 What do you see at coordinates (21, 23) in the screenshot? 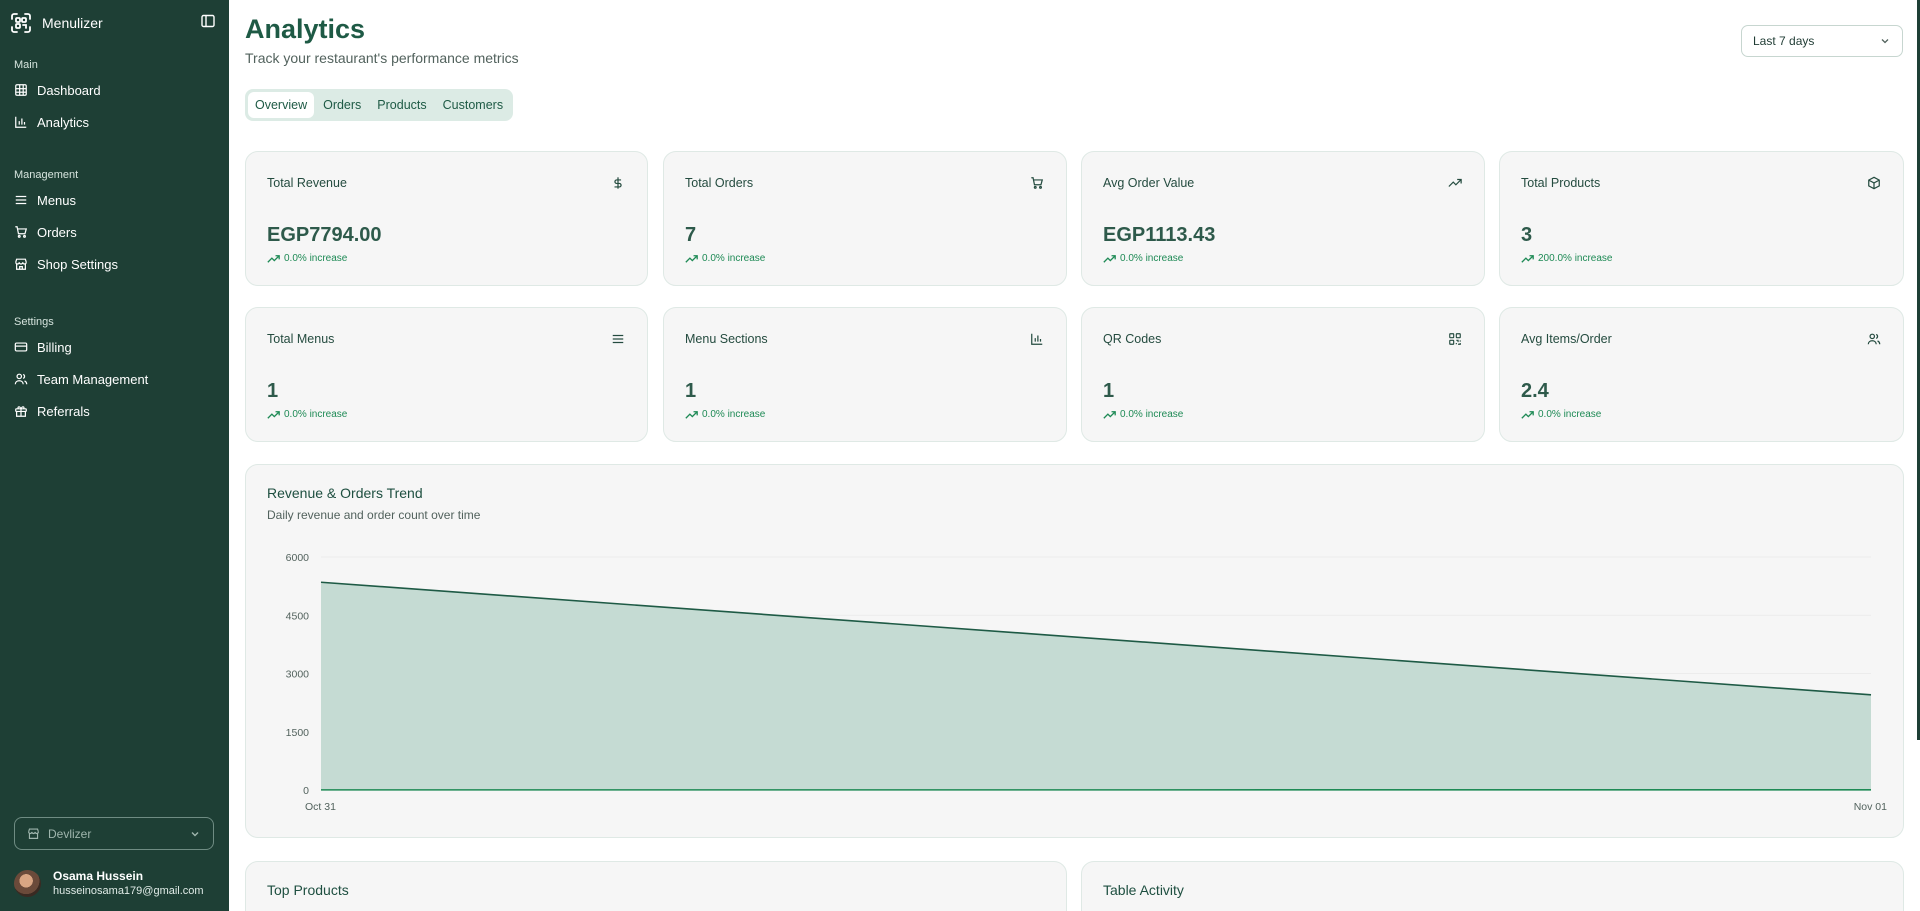
I see `logo-icon` at bounding box center [21, 23].